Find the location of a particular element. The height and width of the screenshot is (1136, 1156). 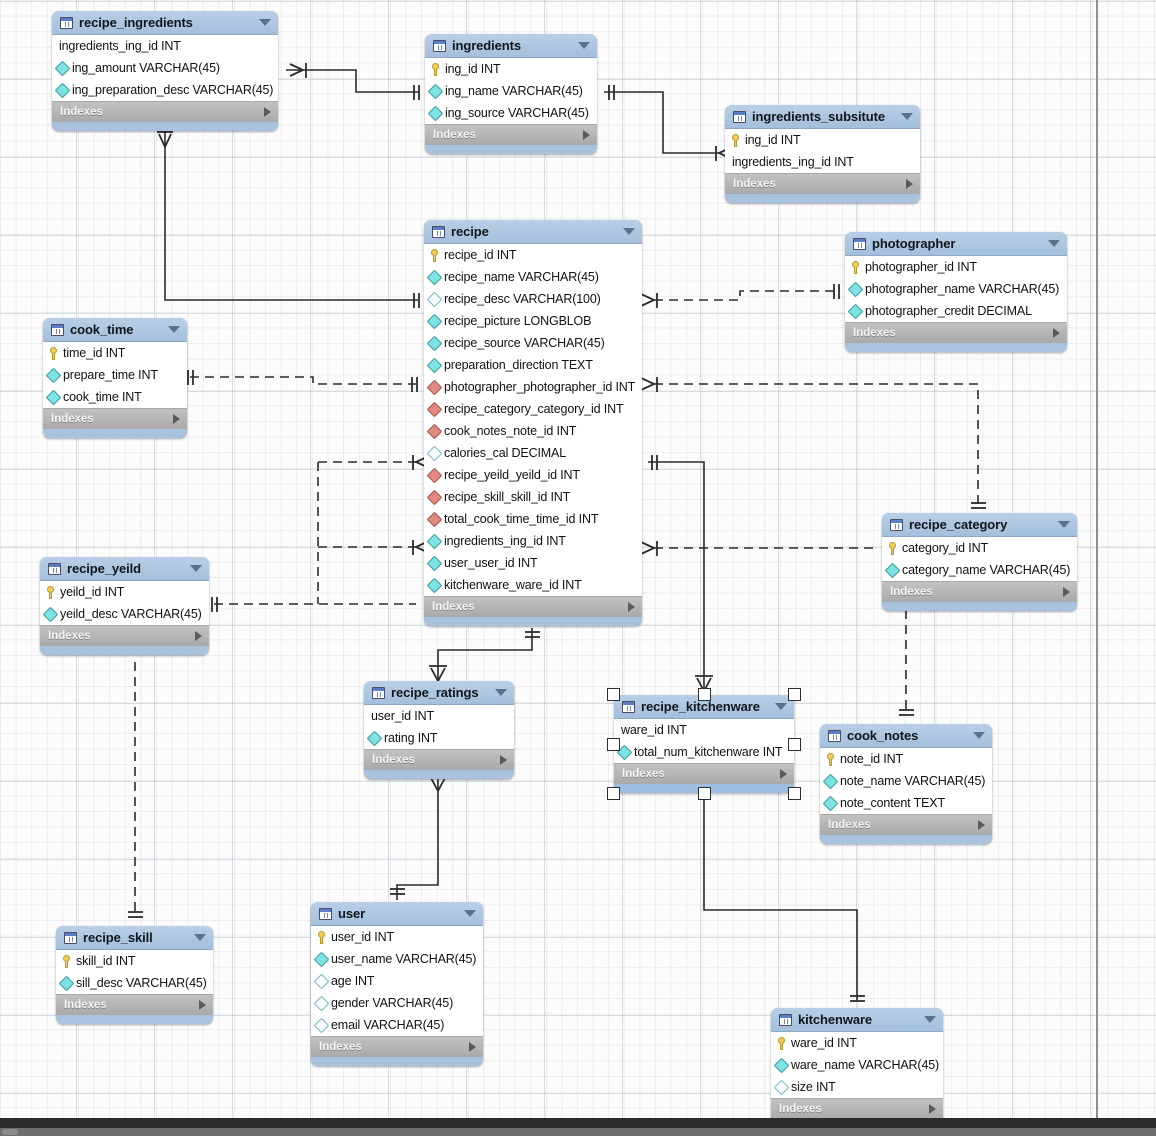

resize-handle-e is located at coordinates (794, 744).